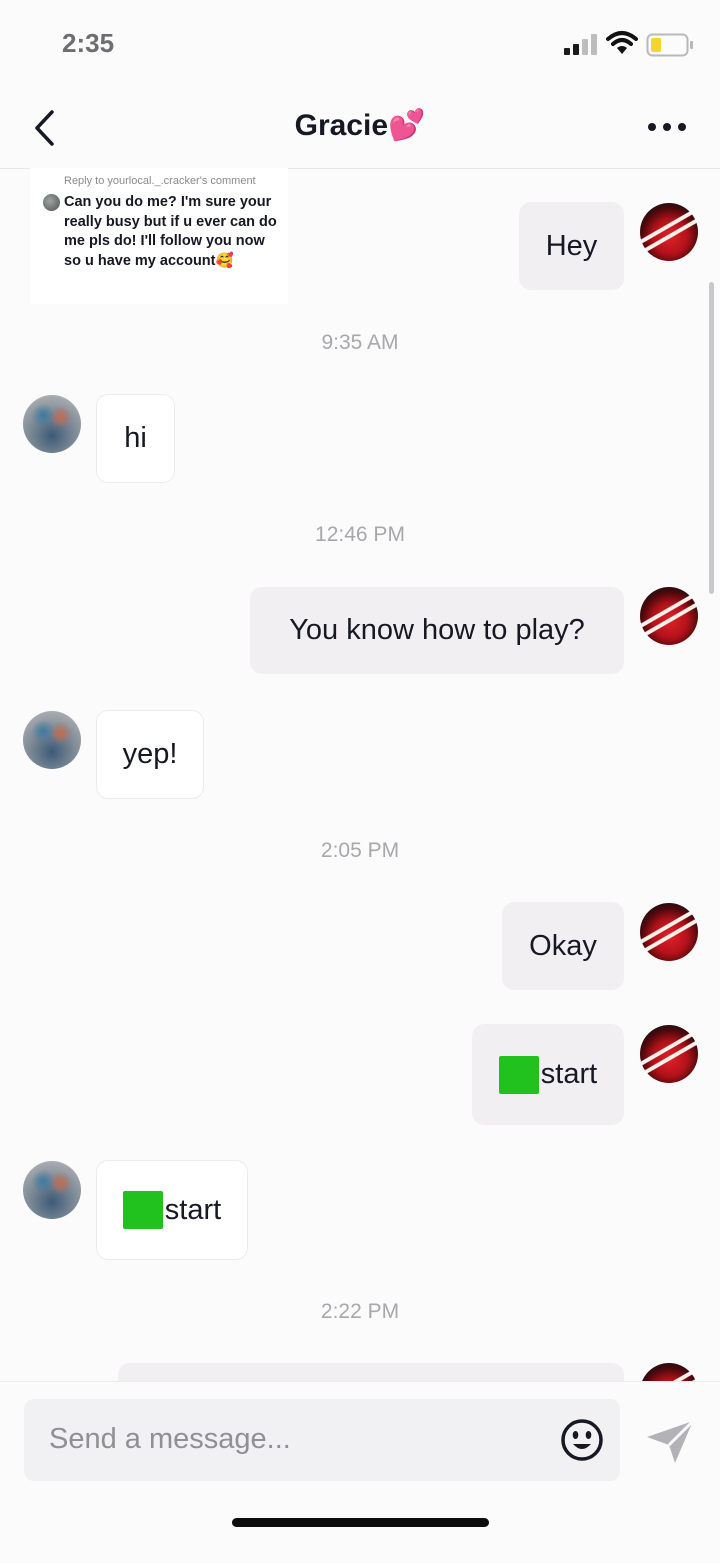  Describe the element at coordinates (360, 534) in the screenshot. I see `timestamp: 12:46 PM` at that location.